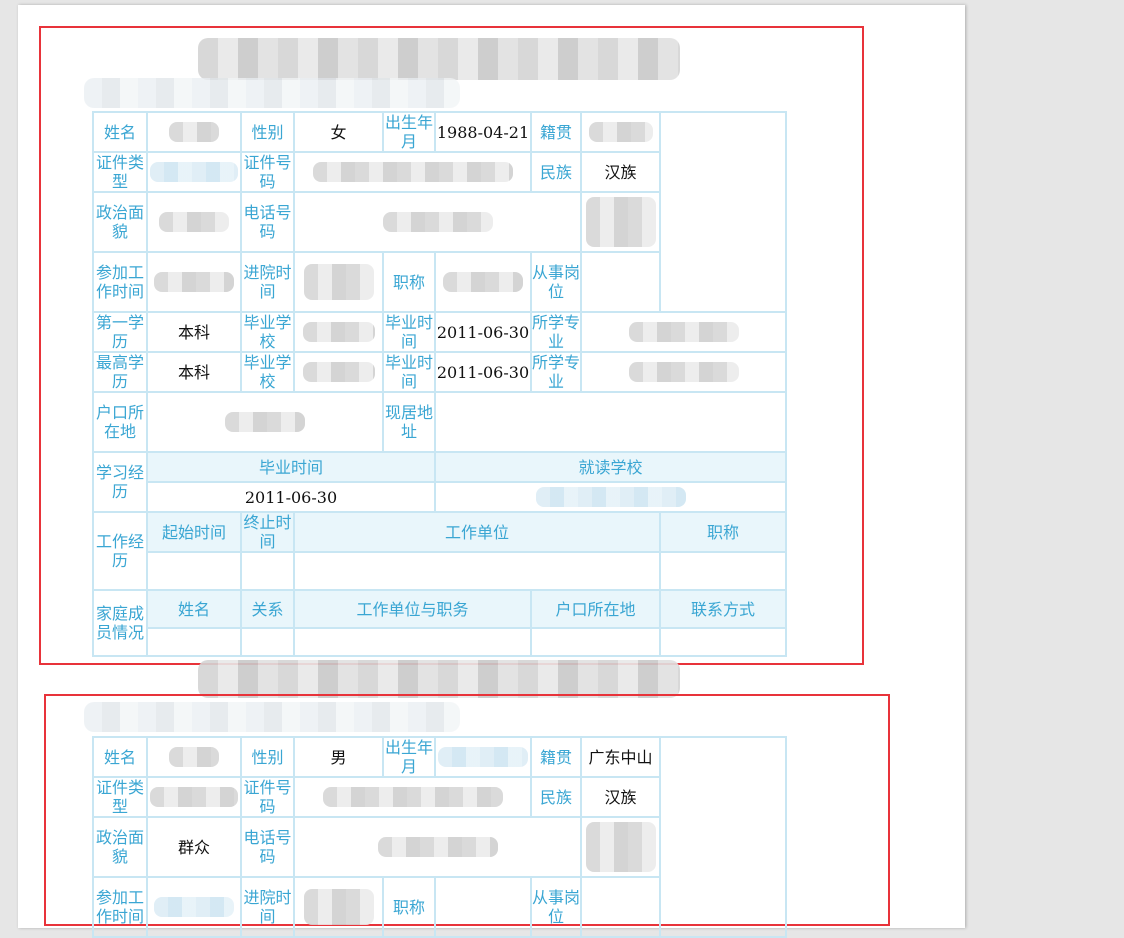 The image size is (1124, 938). Describe the element at coordinates (194, 609) in the screenshot. I see `header-member-name: 姓名` at that location.